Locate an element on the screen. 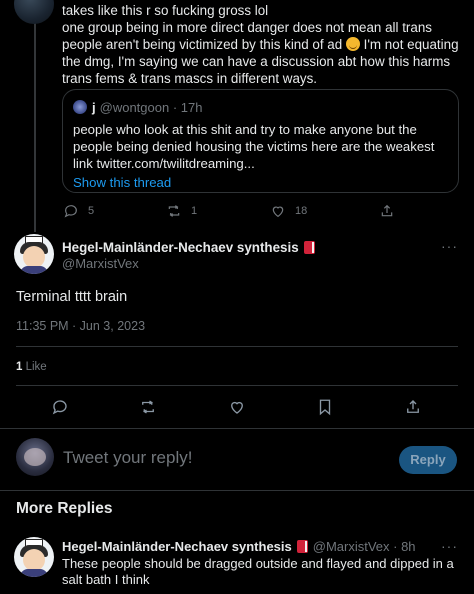  parent-like-button: 18 is located at coordinates (288, 211).